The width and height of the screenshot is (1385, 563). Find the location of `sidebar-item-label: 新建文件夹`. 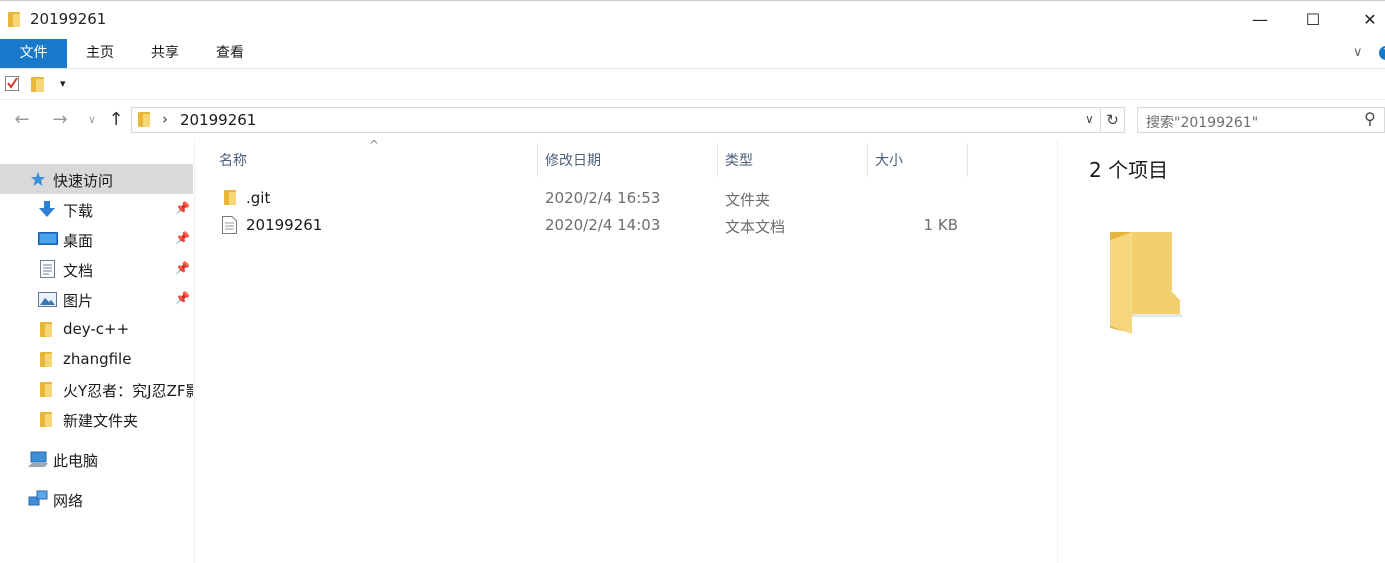

sidebar-item-label: 新建文件夹 is located at coordinates (101, 421).